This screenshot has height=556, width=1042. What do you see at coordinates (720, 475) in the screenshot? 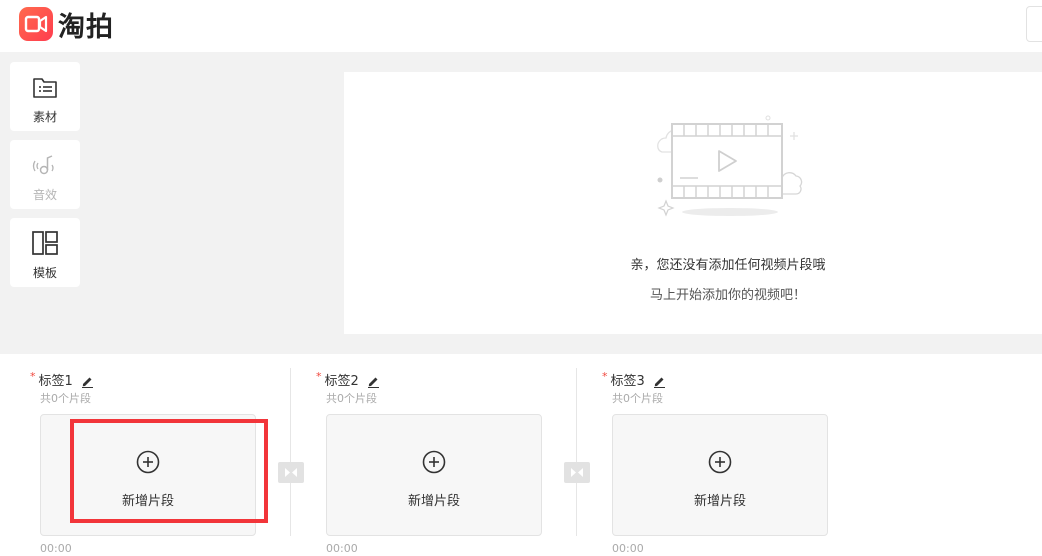
I see `add-clip-card-3: 新增片段` at bounding box center [720, 475].